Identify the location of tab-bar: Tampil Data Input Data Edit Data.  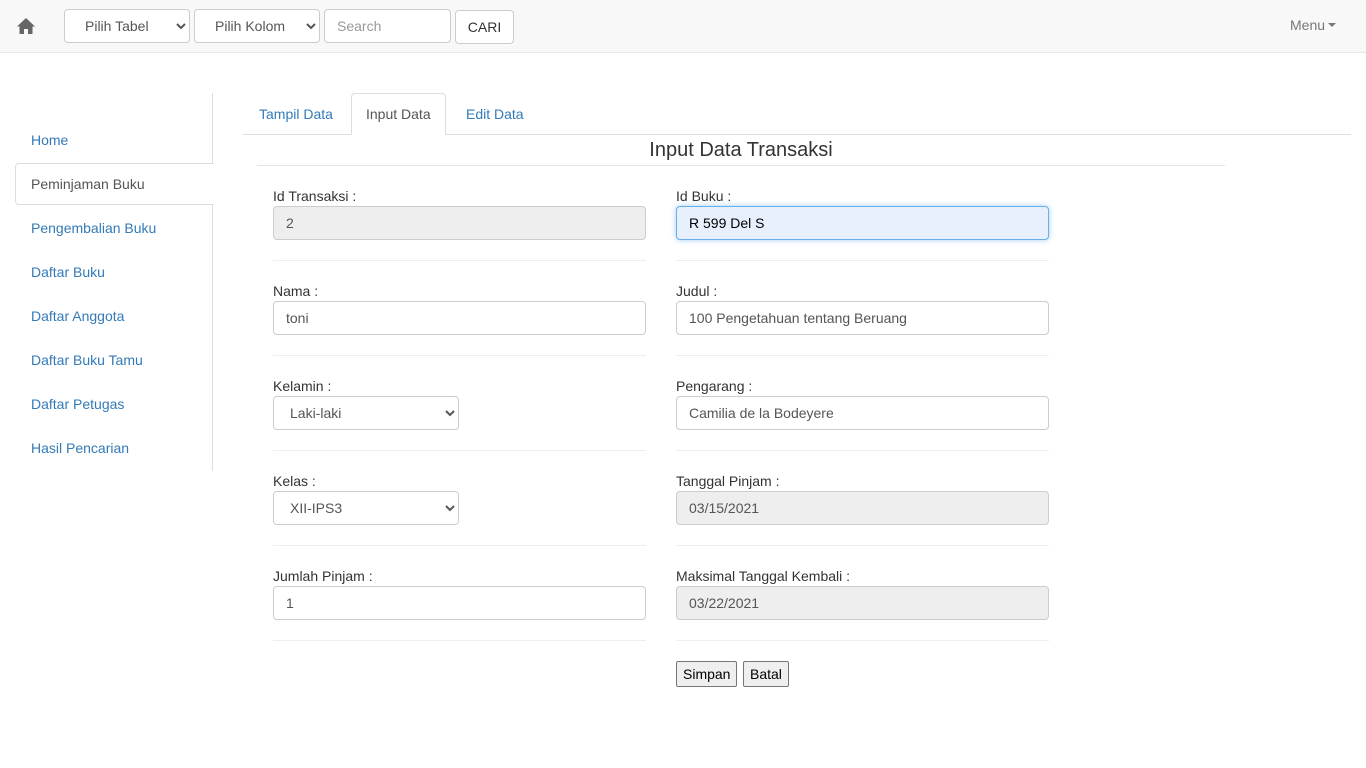
(797, 114).